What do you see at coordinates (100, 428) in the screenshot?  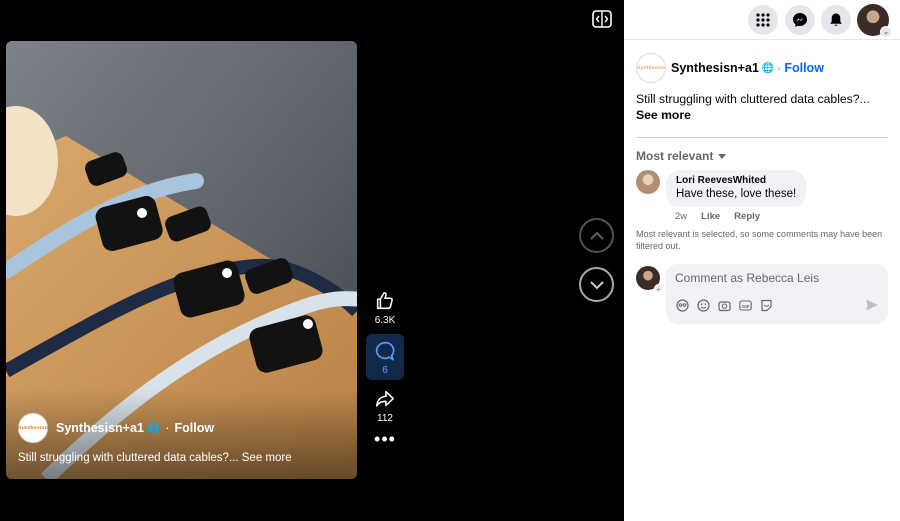 I see `video-author-name: Synthesisn+a1` at bounding box center [100, 428].